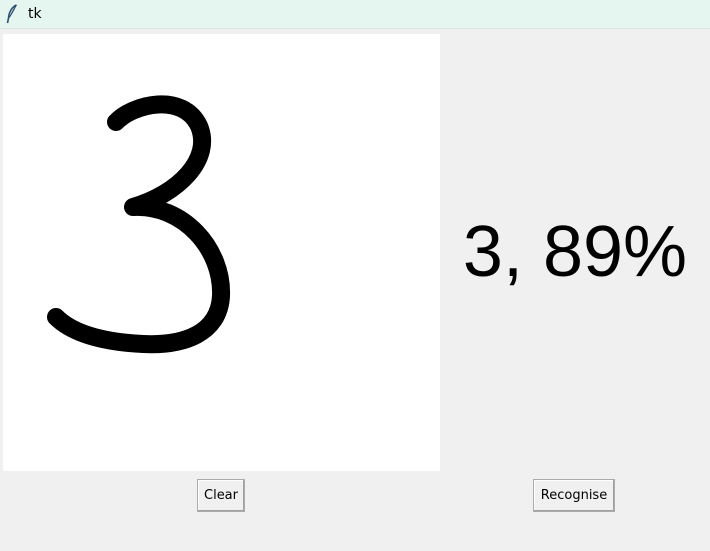  What do you see at coordinates (575, 252) in the screenshot?
I see `prediction-label: 3, 89%` at bounding box center [575, 252].